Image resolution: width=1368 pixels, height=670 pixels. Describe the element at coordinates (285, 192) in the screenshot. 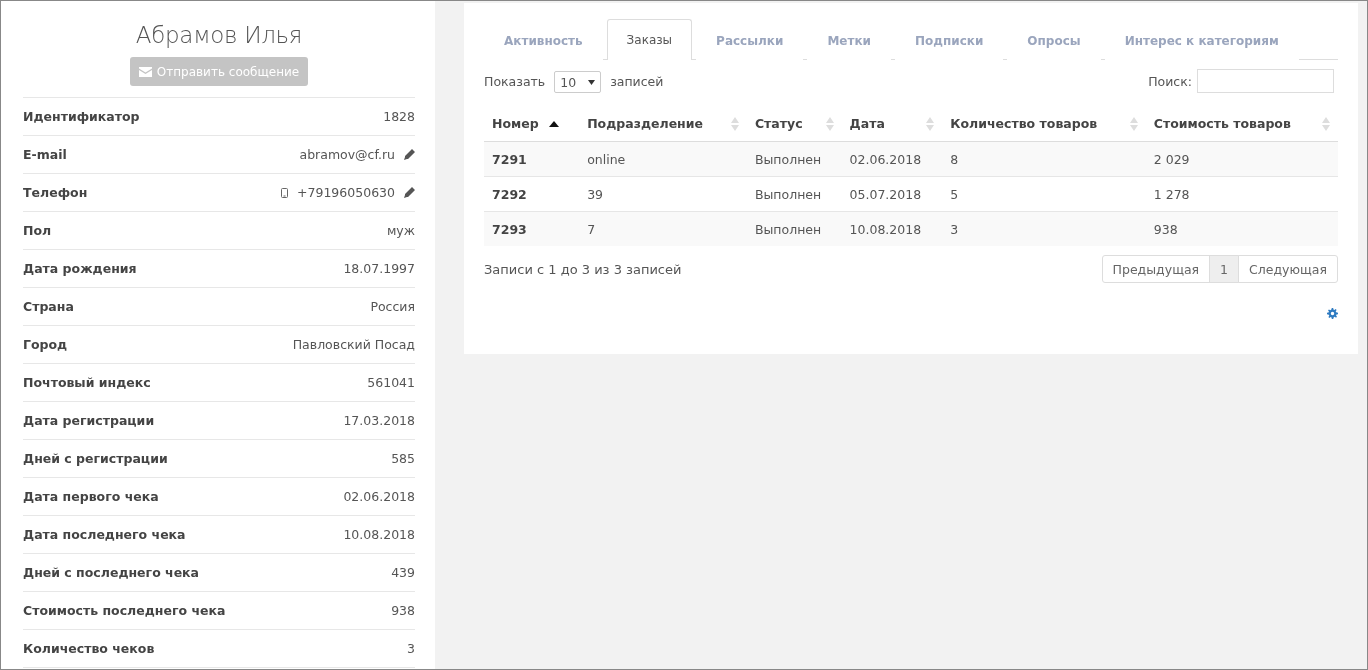

I see `mobile-phone-icon` at that location.